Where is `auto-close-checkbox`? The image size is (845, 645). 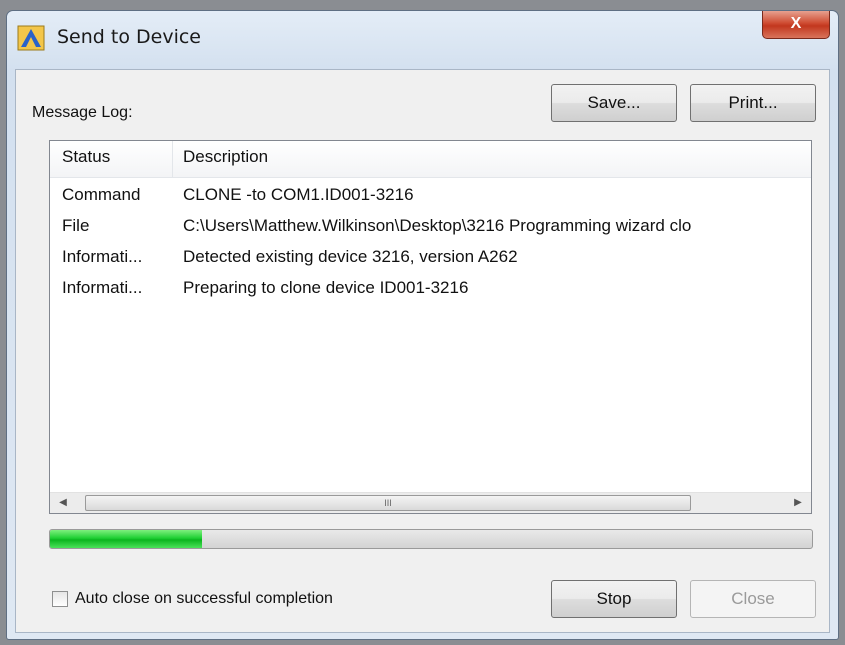
auto-close-checkbox is located at coordinates (60, 599).